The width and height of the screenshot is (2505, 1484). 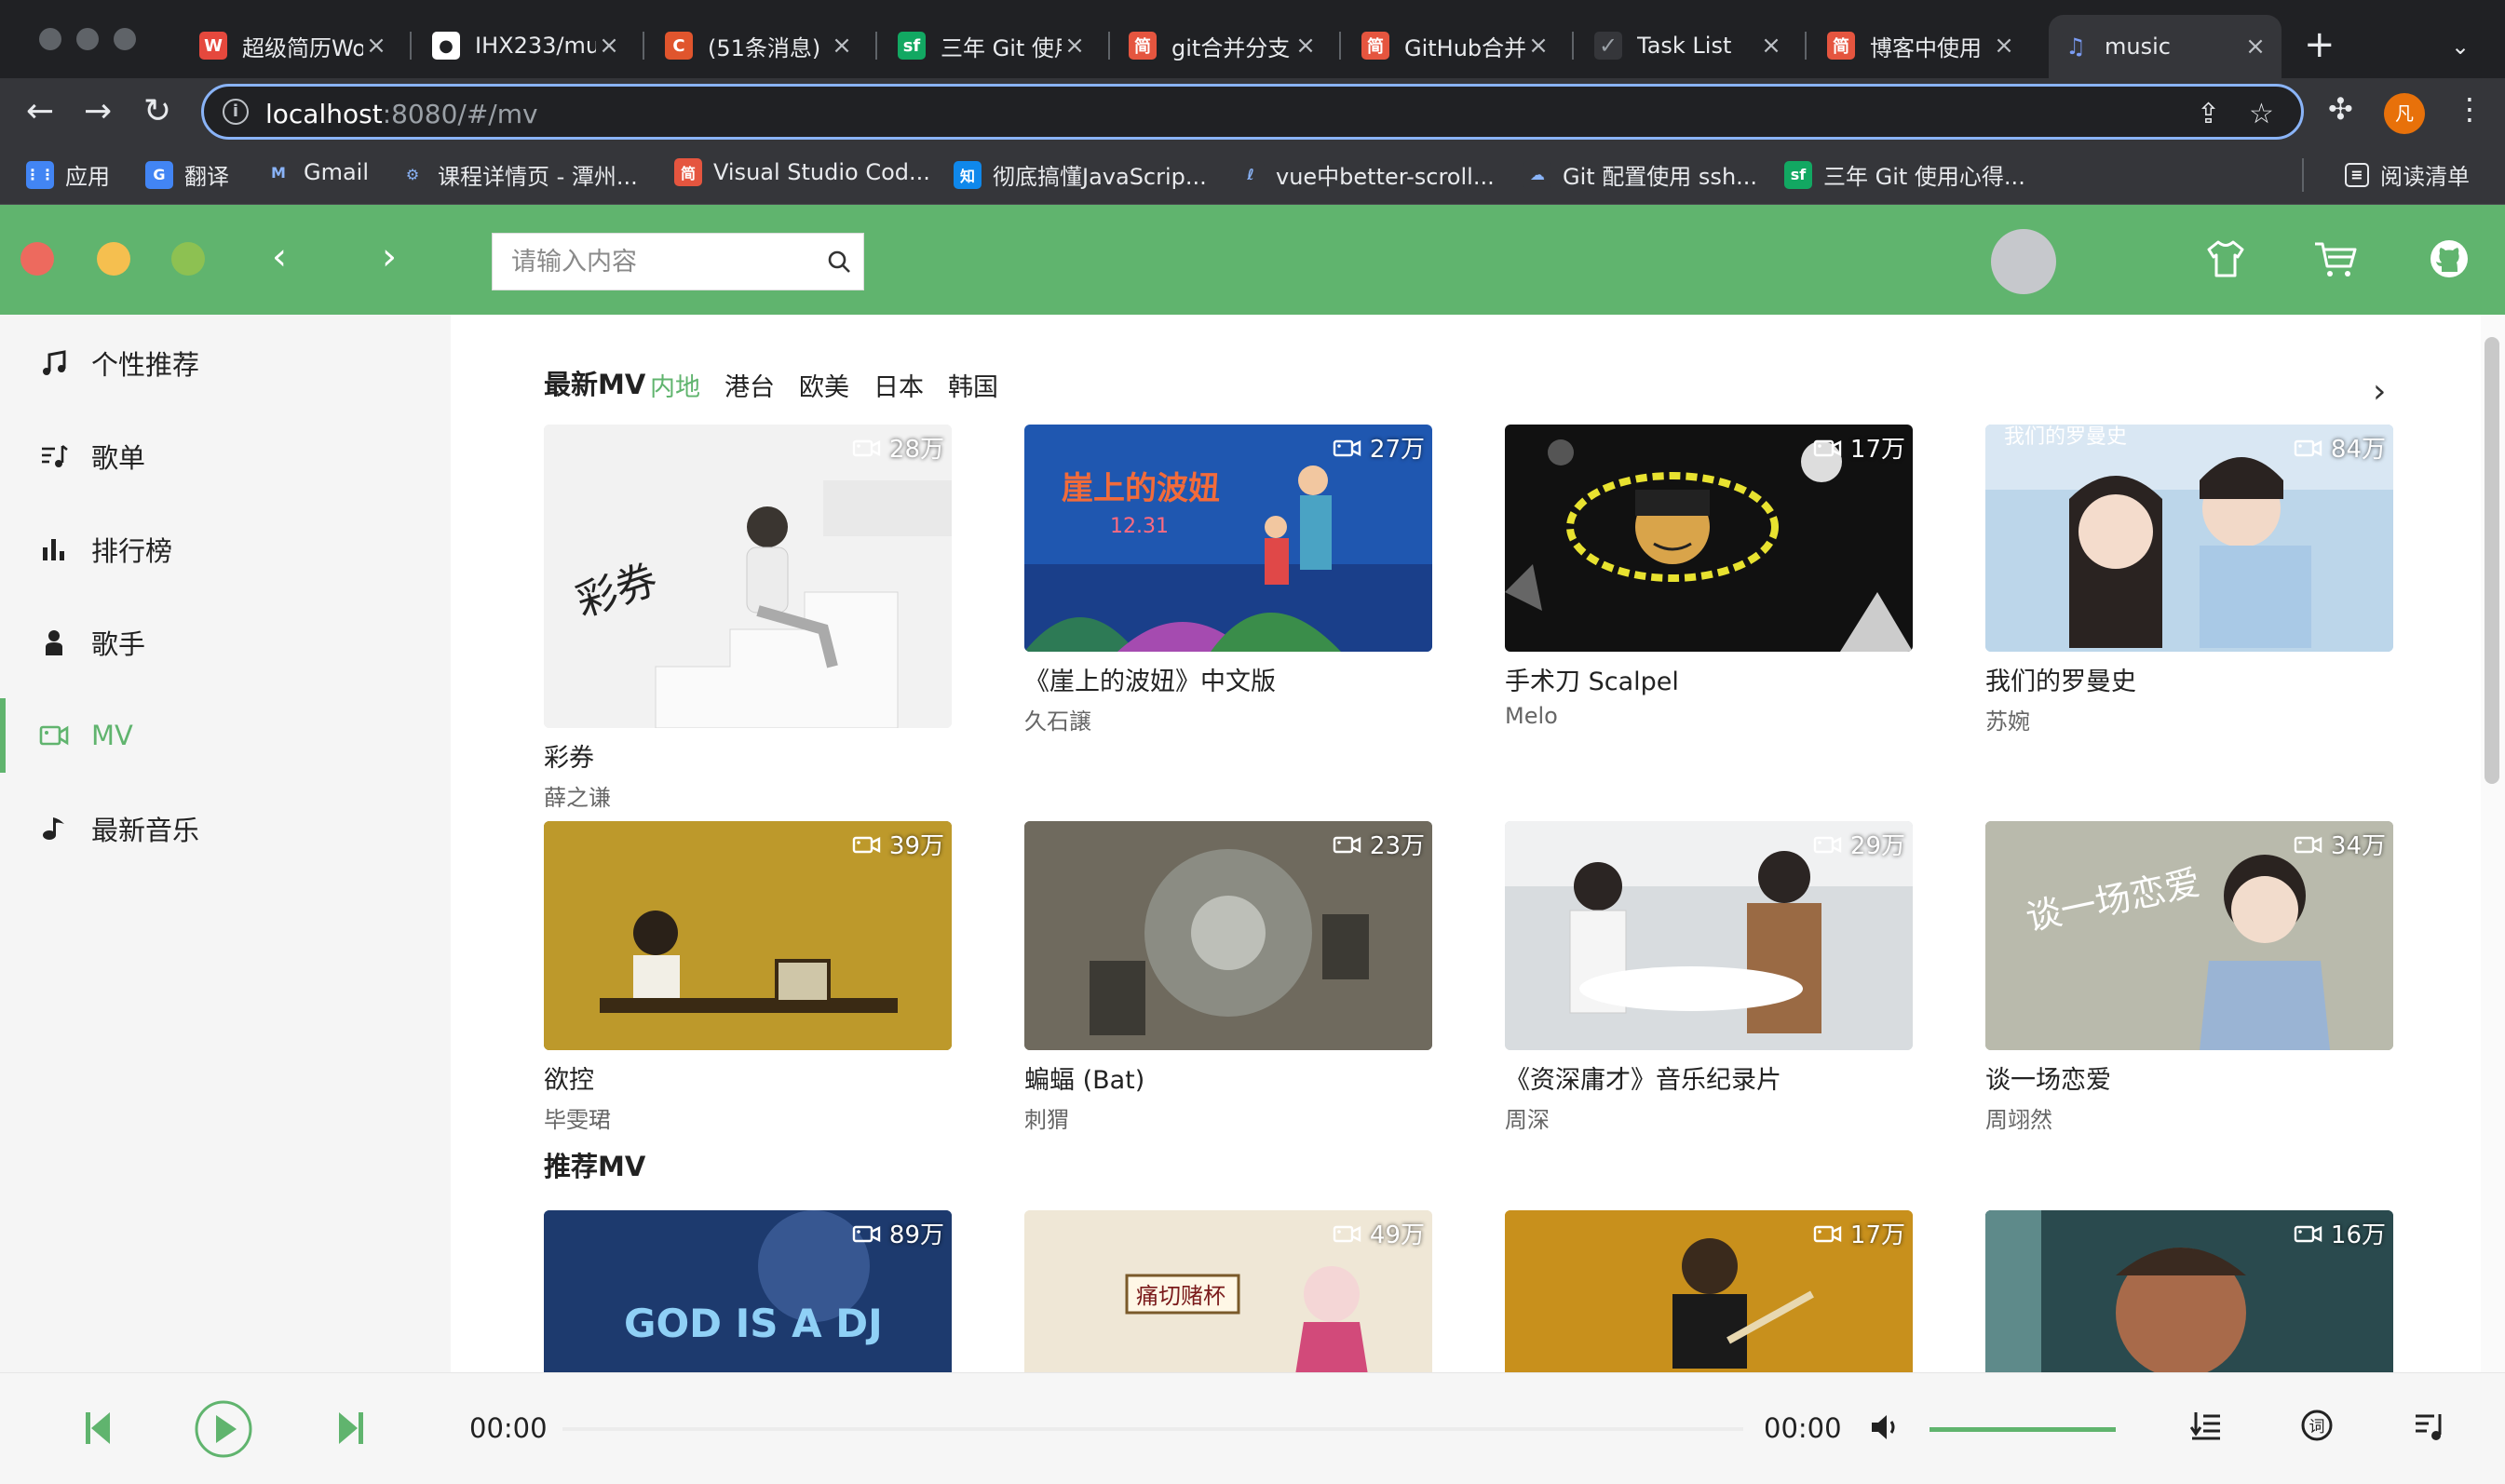 I want to click on mv-card: 23万 蝙蝠 (Bat) 刺猬, so click(x=1228, y=977).